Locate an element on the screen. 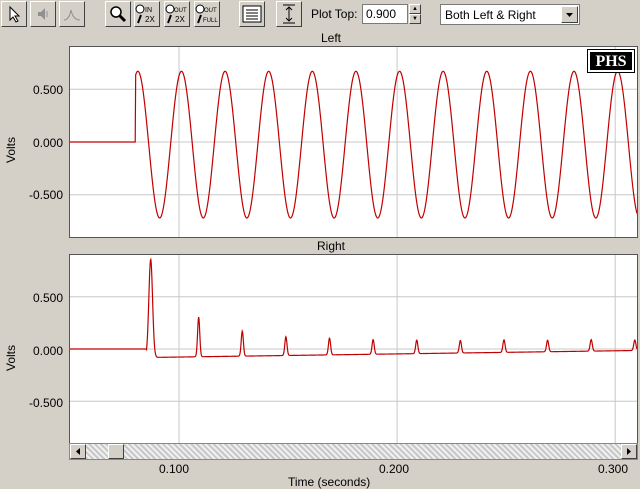  mute-button is located at coordinates (43, 14).